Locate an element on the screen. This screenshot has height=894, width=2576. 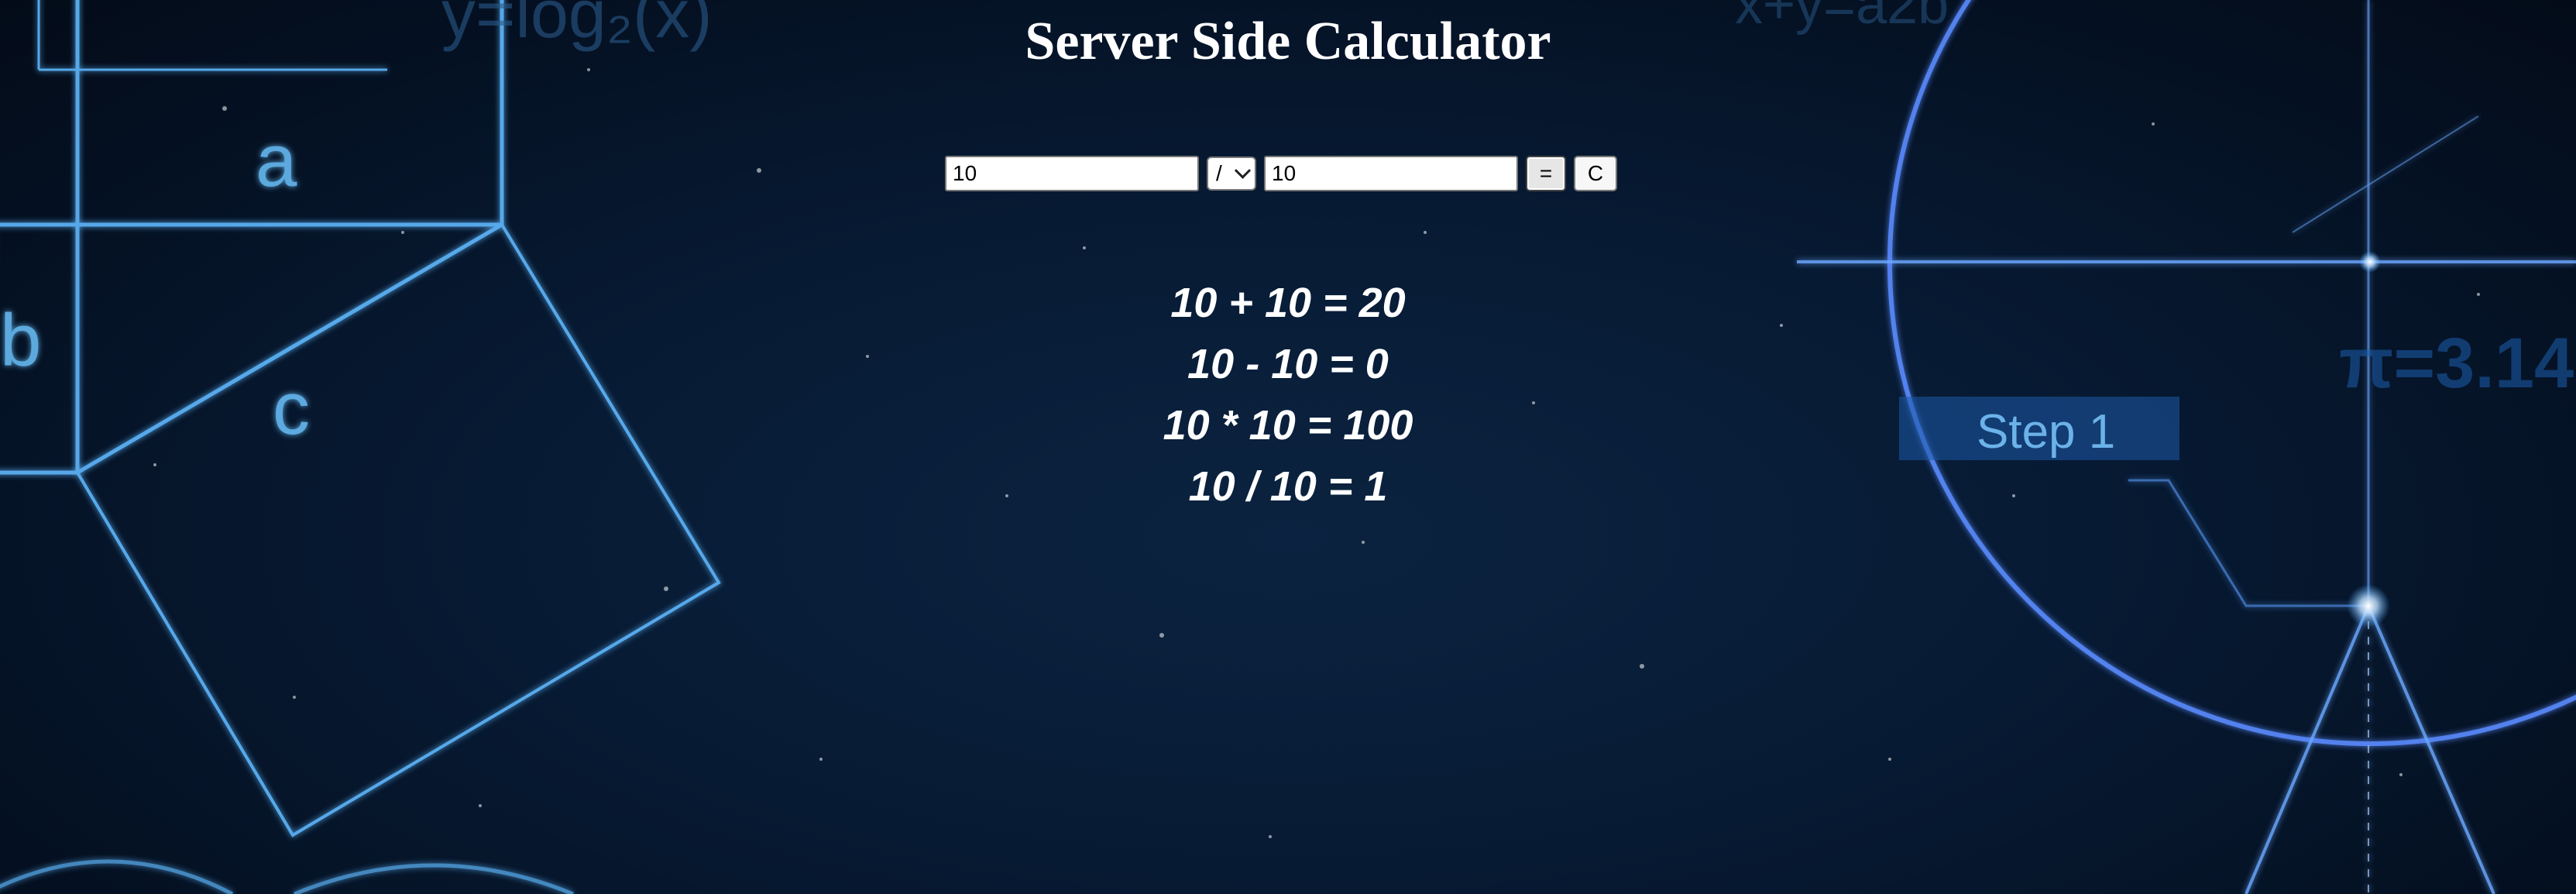
label-a: a is located at coordinates (276, 160).